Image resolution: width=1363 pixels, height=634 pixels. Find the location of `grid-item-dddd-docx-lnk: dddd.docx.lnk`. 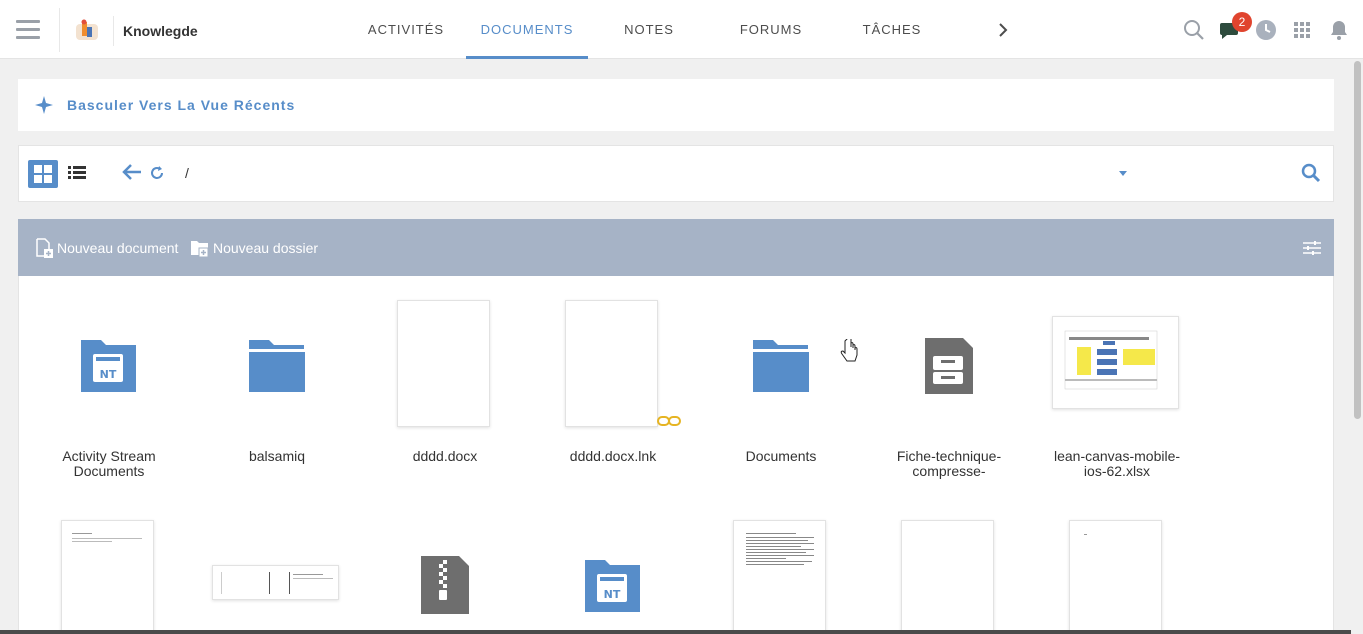

grid-item-dddd-docx-lnk: dddd.docx.lnk is located at coordinates (613, 391).